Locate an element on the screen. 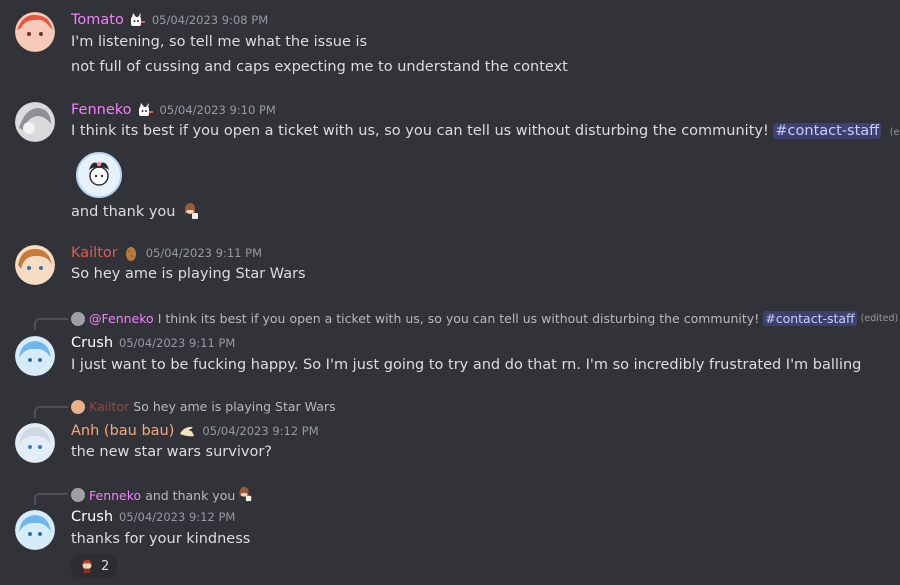  timestamp: 05/04/2023 9:10 PM is located at coordinates (217, 110).